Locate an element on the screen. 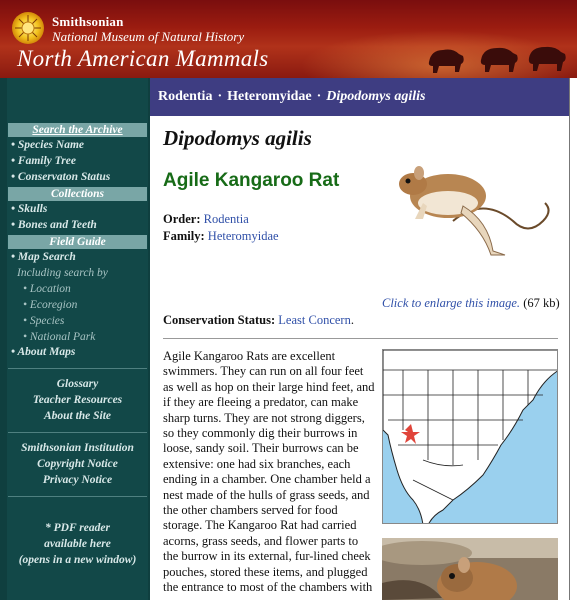 Image resolution: width=577 pixels, height=600 pixels. pdf-note-line3: (opens in a new window) is located at coordinates (77, 560).